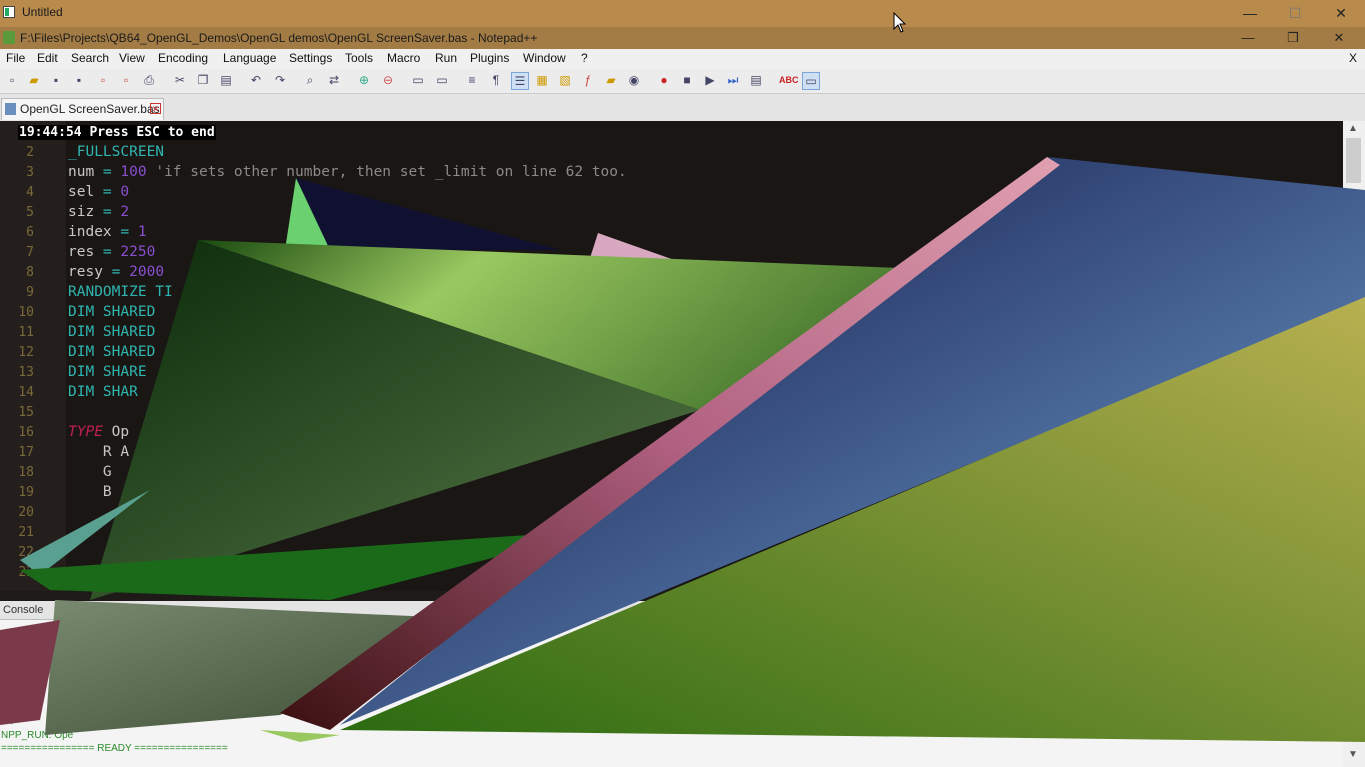  Describe the element at coordinates (79, 80) in the screenshot. I see `save-all-icon: ▪` at that location.